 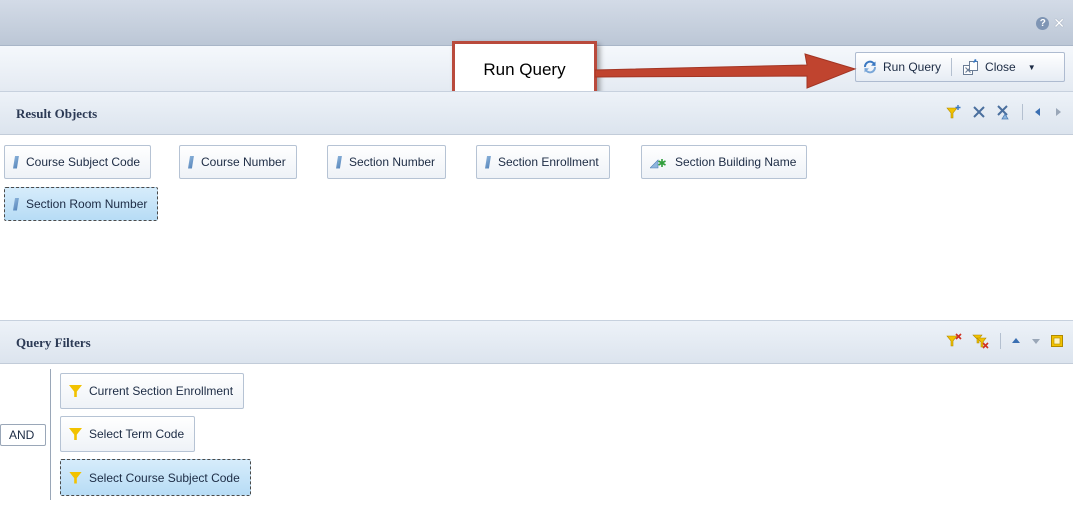 I want to click on and-operator-button: AND, so click(x=23, y=435).